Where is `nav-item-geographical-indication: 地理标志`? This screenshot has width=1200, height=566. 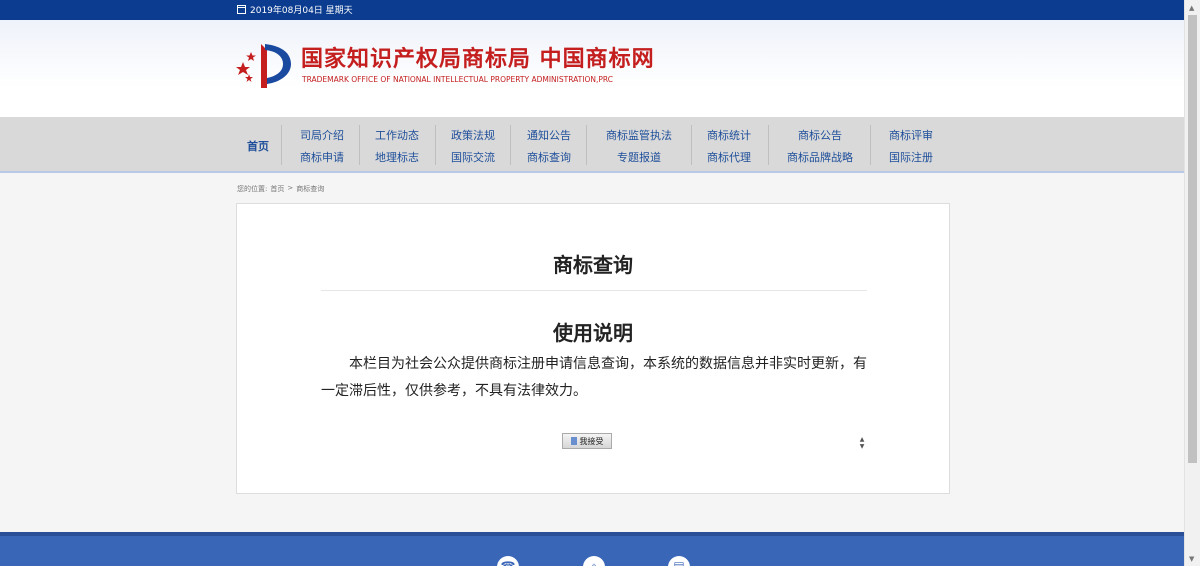 nav-item-geographical-indication: 地理标志 is located at coordinates (397, 157).